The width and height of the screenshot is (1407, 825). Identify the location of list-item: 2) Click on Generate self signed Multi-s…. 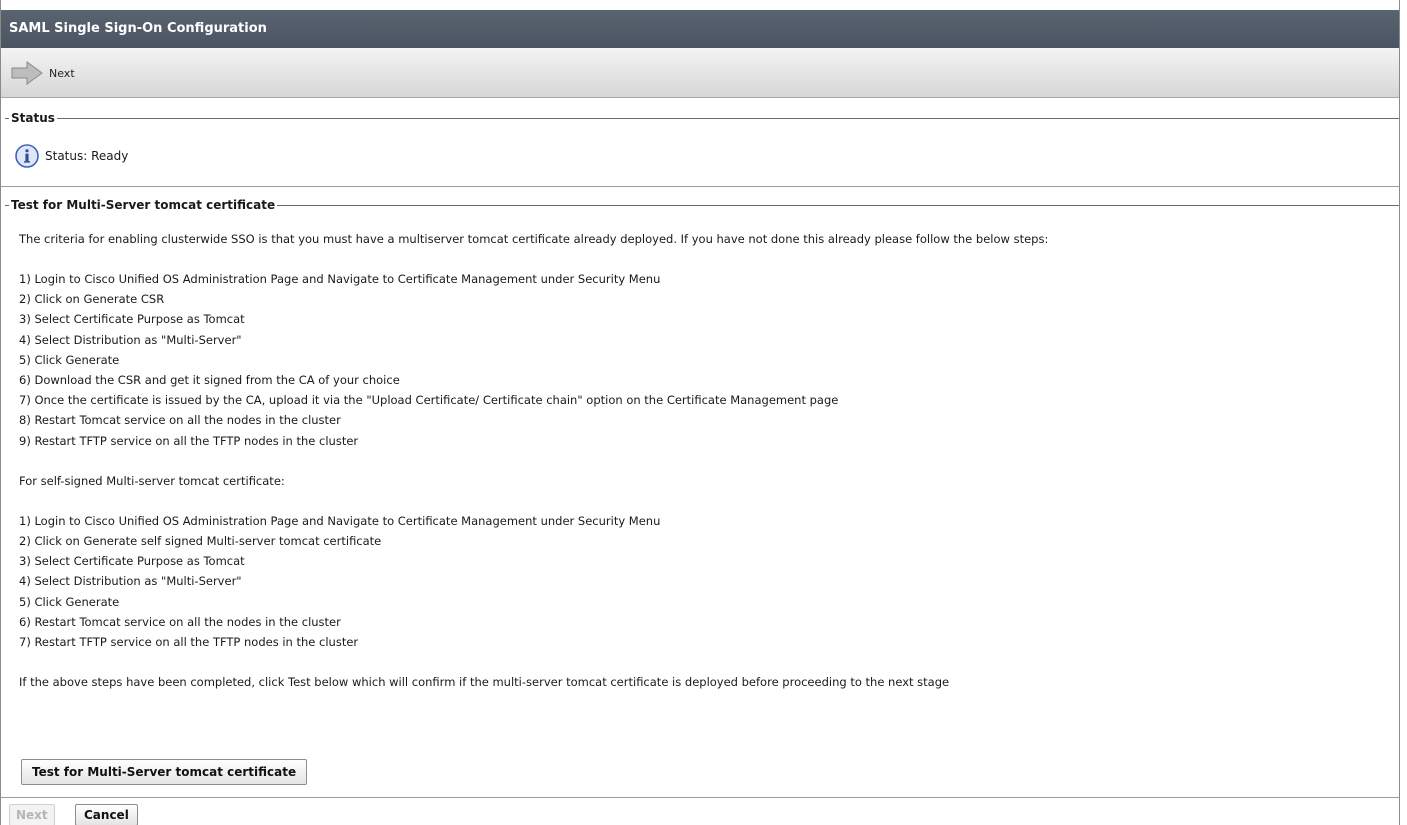
(200, 541).